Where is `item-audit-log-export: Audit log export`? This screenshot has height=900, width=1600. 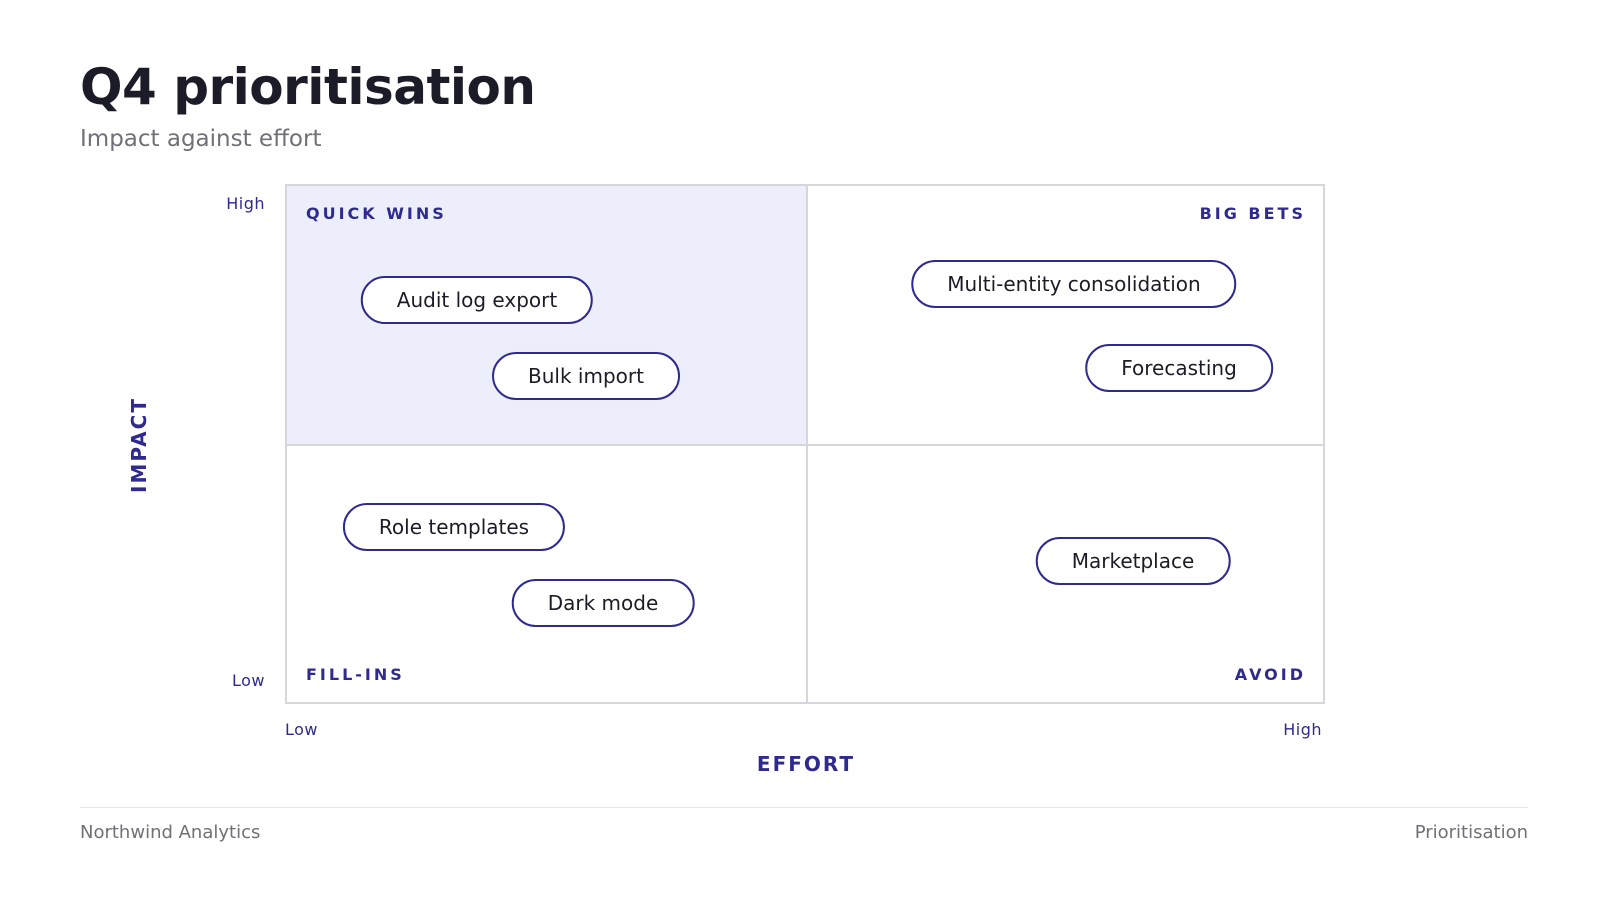 item-audit-log-export: Audit log export is located at coordinates (477, 300).